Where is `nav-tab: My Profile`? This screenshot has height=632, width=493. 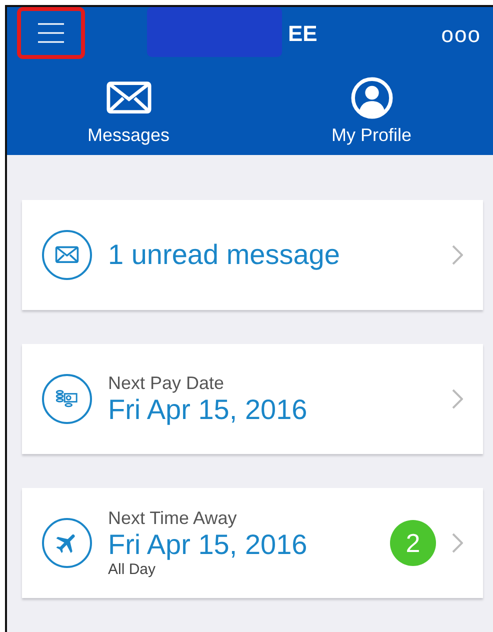
nav-tab: My Profile is located at coordinates (371, 108).